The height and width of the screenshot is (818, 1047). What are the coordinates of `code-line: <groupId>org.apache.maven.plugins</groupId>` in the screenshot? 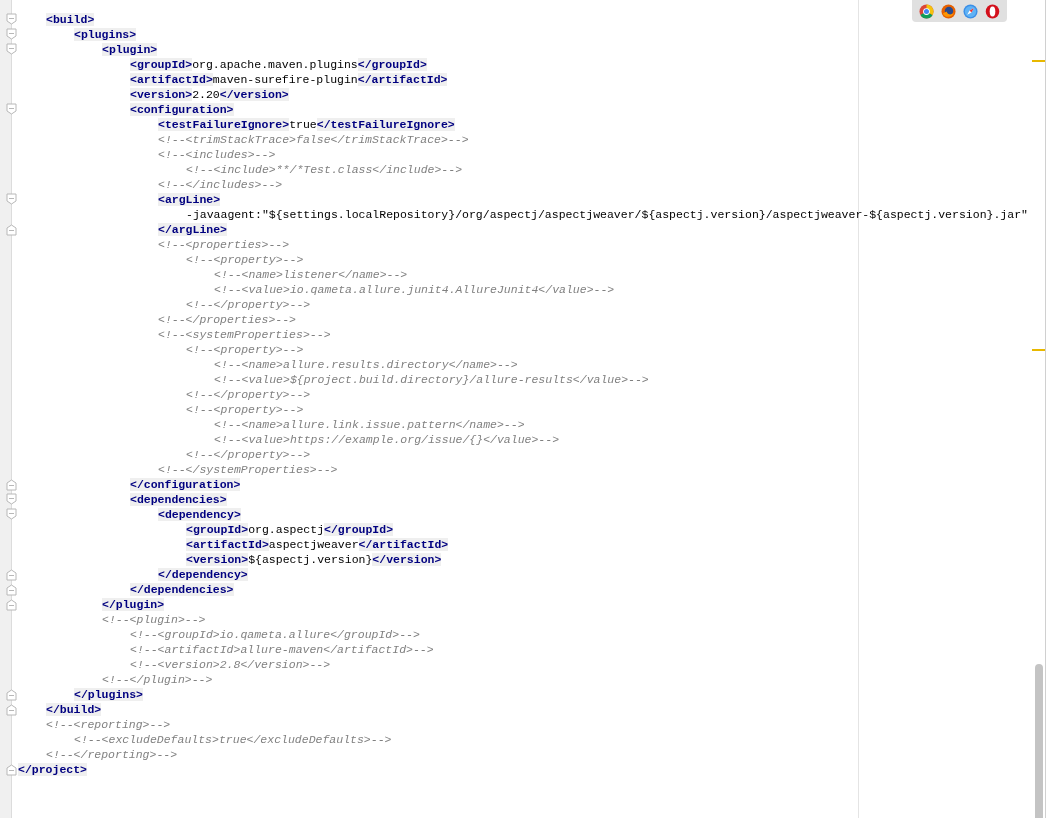 It's located at (278, 64).